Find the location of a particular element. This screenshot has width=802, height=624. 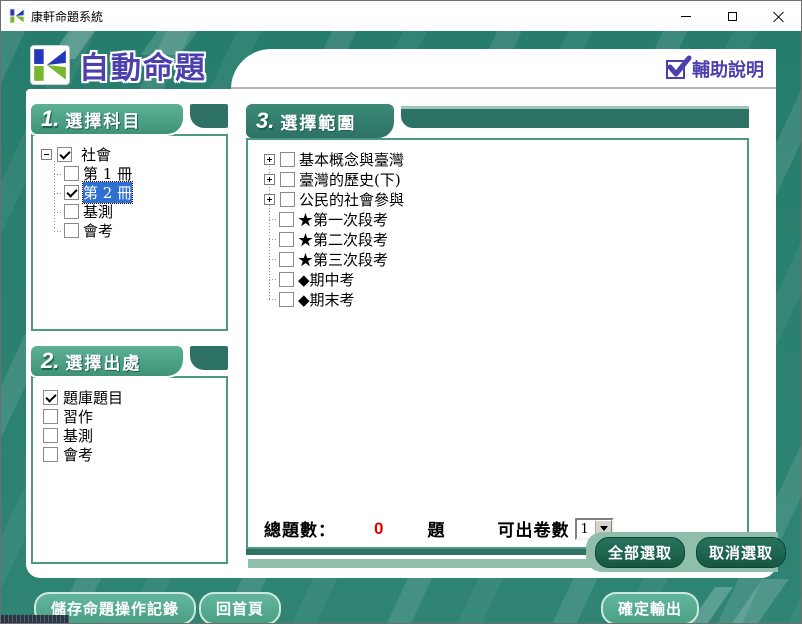

minimize-icon is located at coordinates (686, 16).